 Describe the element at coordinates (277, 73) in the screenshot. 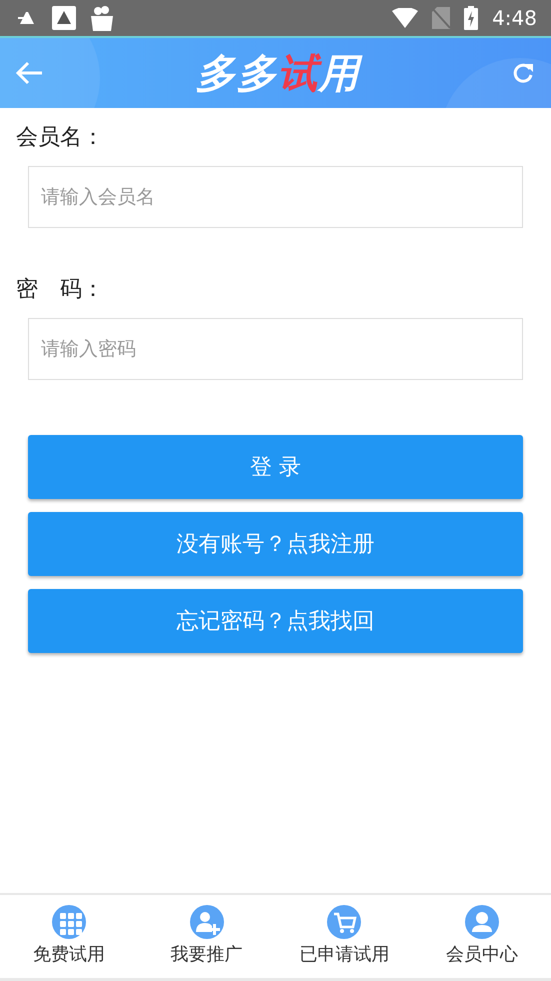

I see `app-logo: 多多试用` at that location.